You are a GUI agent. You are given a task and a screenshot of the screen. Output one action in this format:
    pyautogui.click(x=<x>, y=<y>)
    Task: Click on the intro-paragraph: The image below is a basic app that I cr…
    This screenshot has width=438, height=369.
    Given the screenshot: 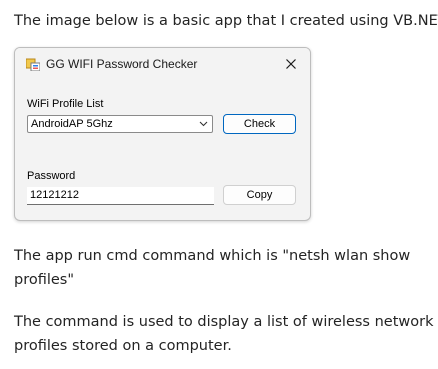 What is the action you would take?
    pyautogui.click(x=226, y=21)
    